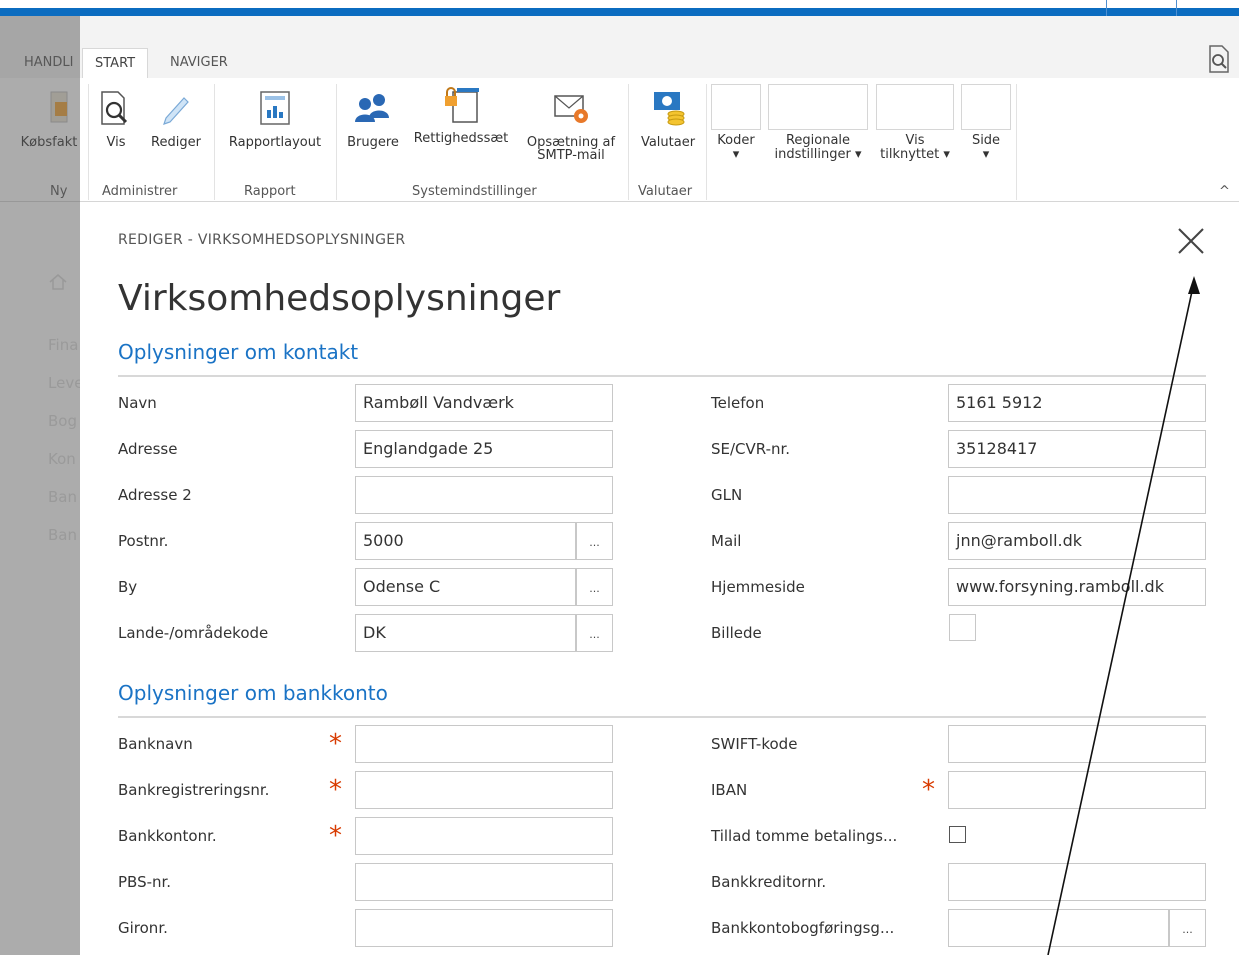  Describe the element at coordinates (116, 142) in the screenshot. I see `view-label: Vis` at that location.